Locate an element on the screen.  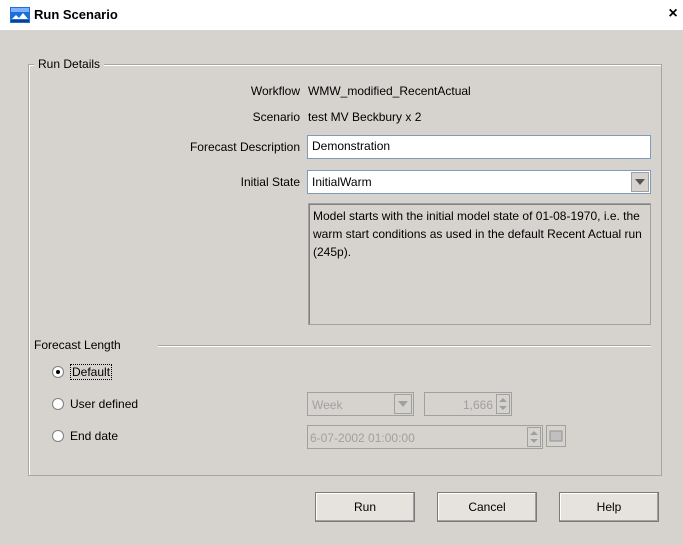
forecast-length-divider is located at coordinates (404, 346).